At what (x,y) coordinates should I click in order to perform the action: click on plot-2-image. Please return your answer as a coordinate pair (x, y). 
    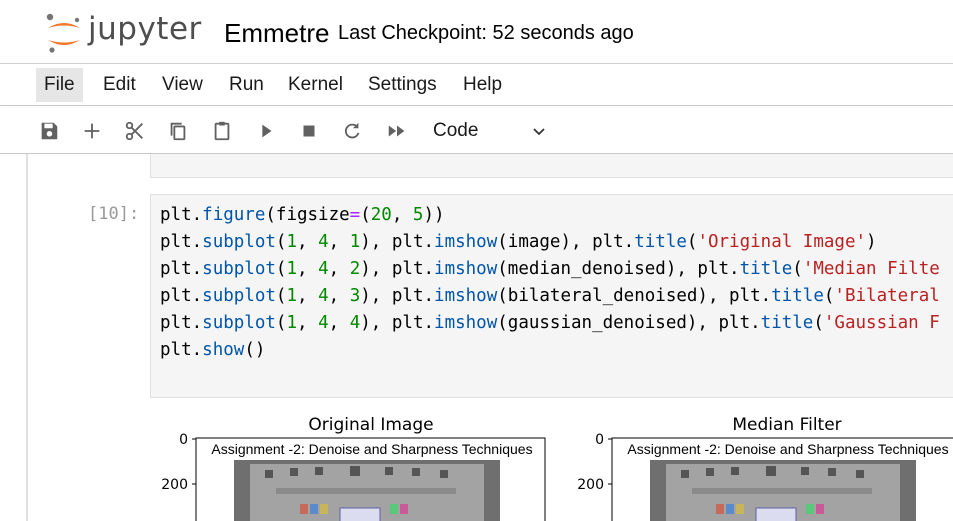
    Looking at the image, I should click on (783, 490).